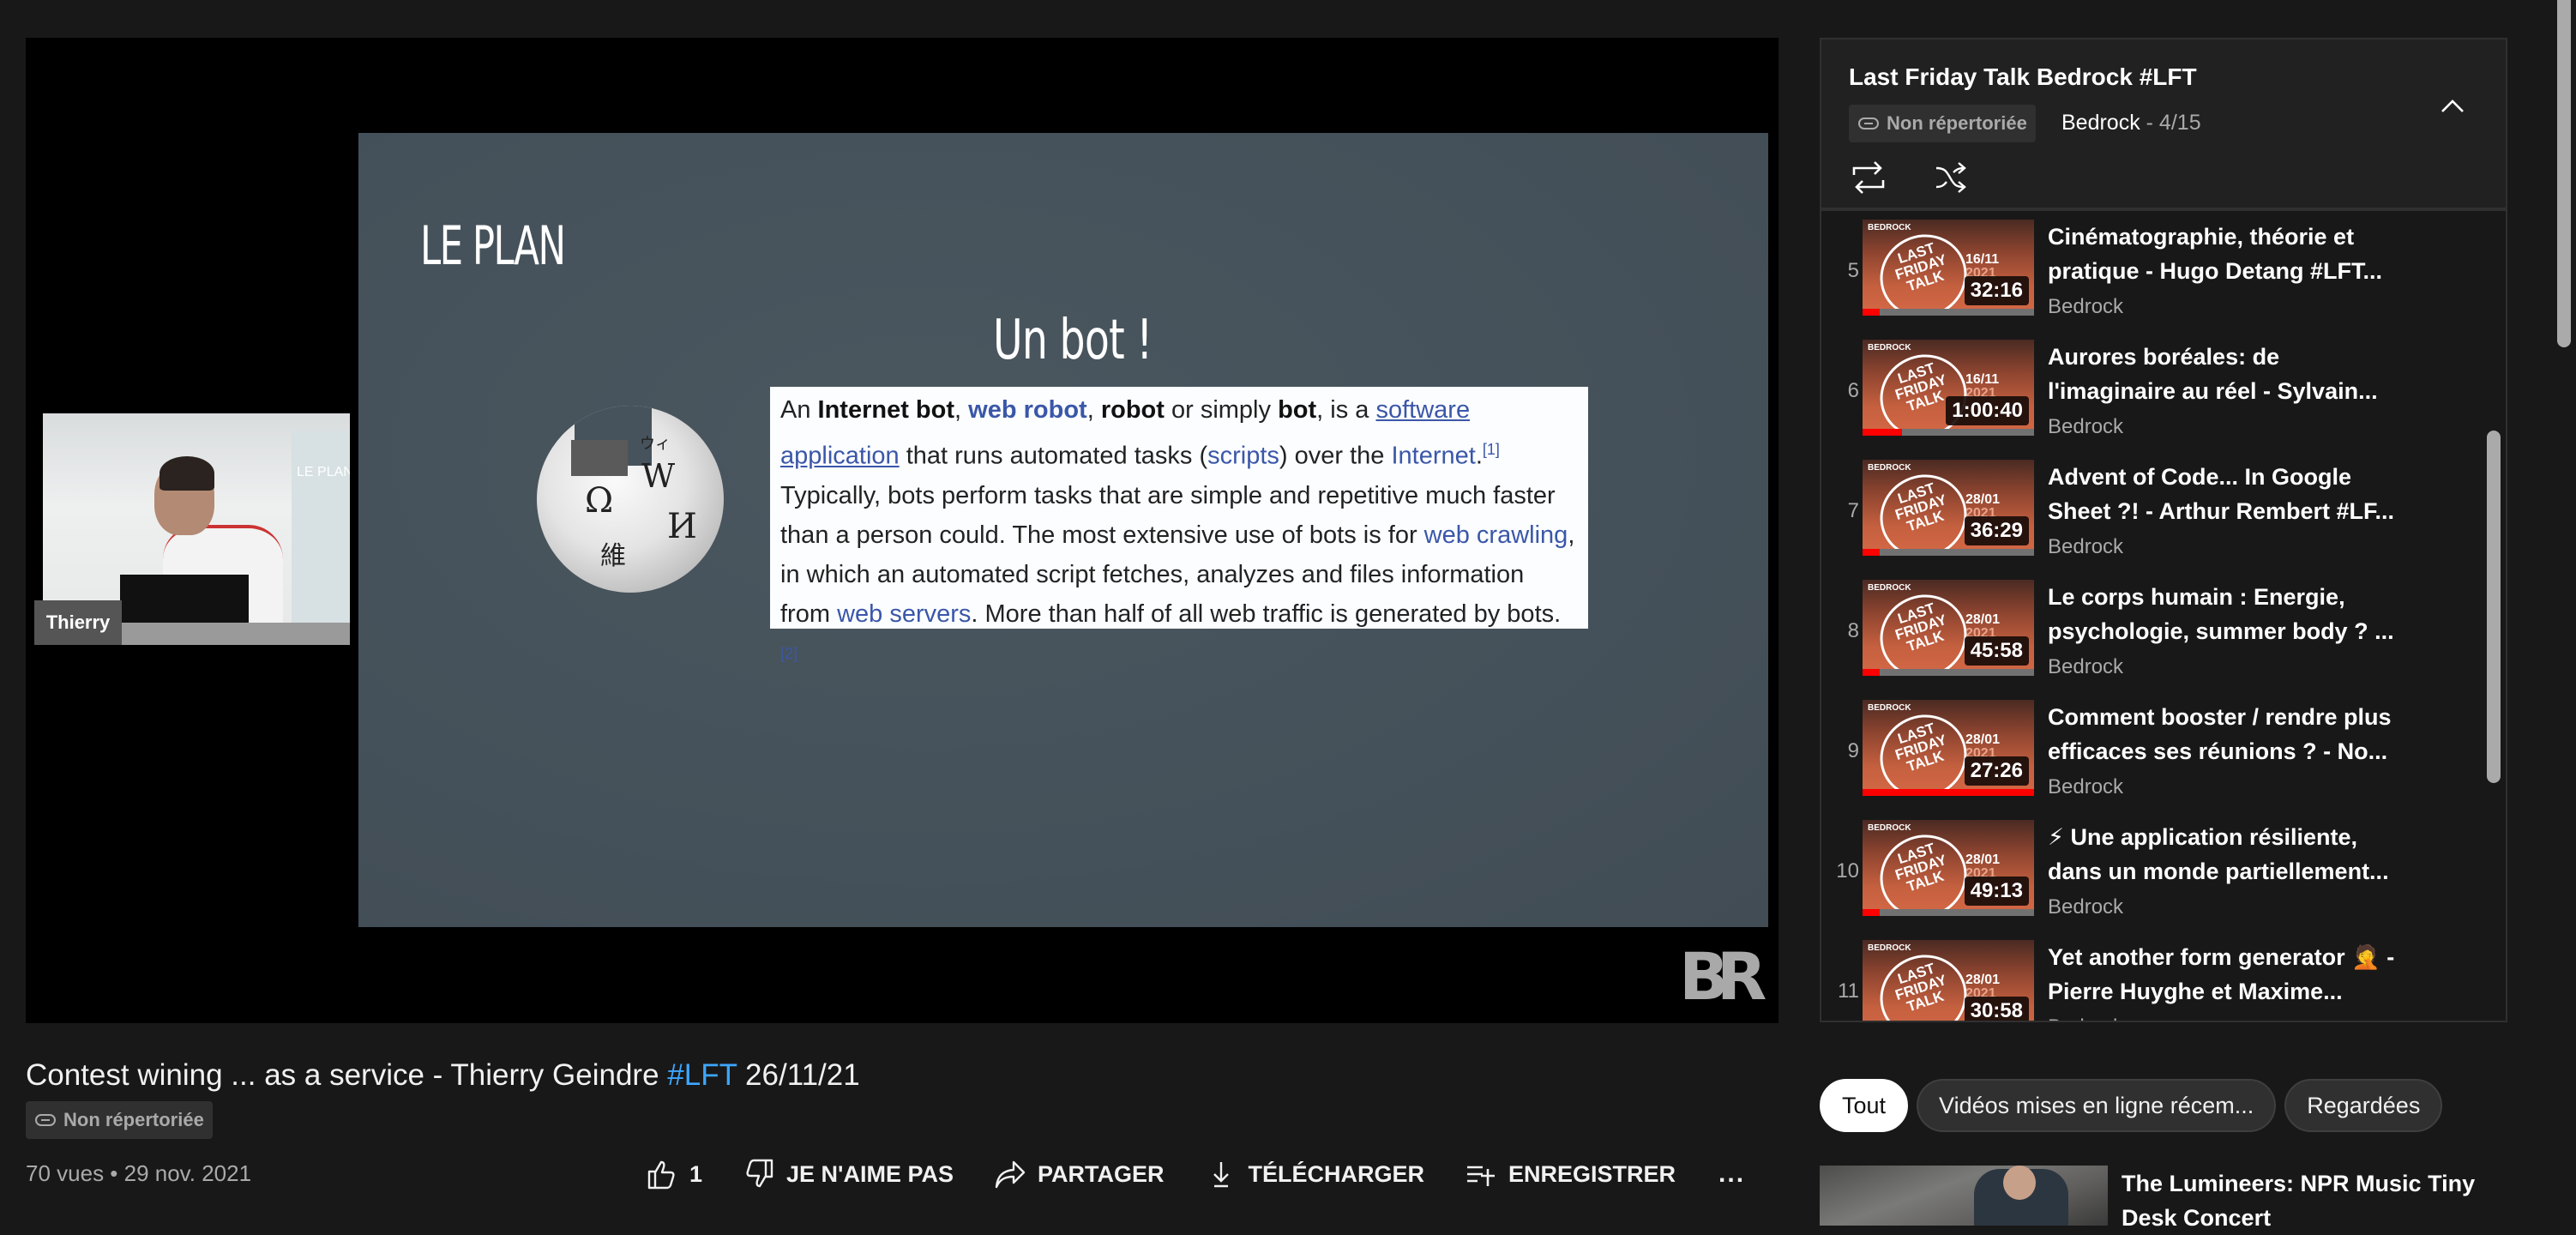 The image size is (2576, 1235). I want to click on visibility-label: Non répertoriée, so click(133, 1119).